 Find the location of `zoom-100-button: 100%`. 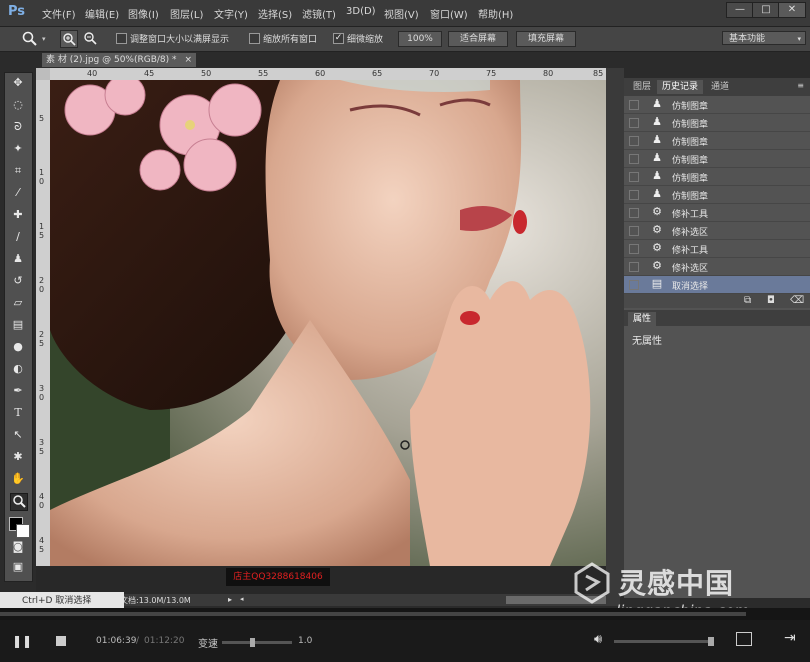

zoom-100-button: 100% is located at coordinates (420, 39).